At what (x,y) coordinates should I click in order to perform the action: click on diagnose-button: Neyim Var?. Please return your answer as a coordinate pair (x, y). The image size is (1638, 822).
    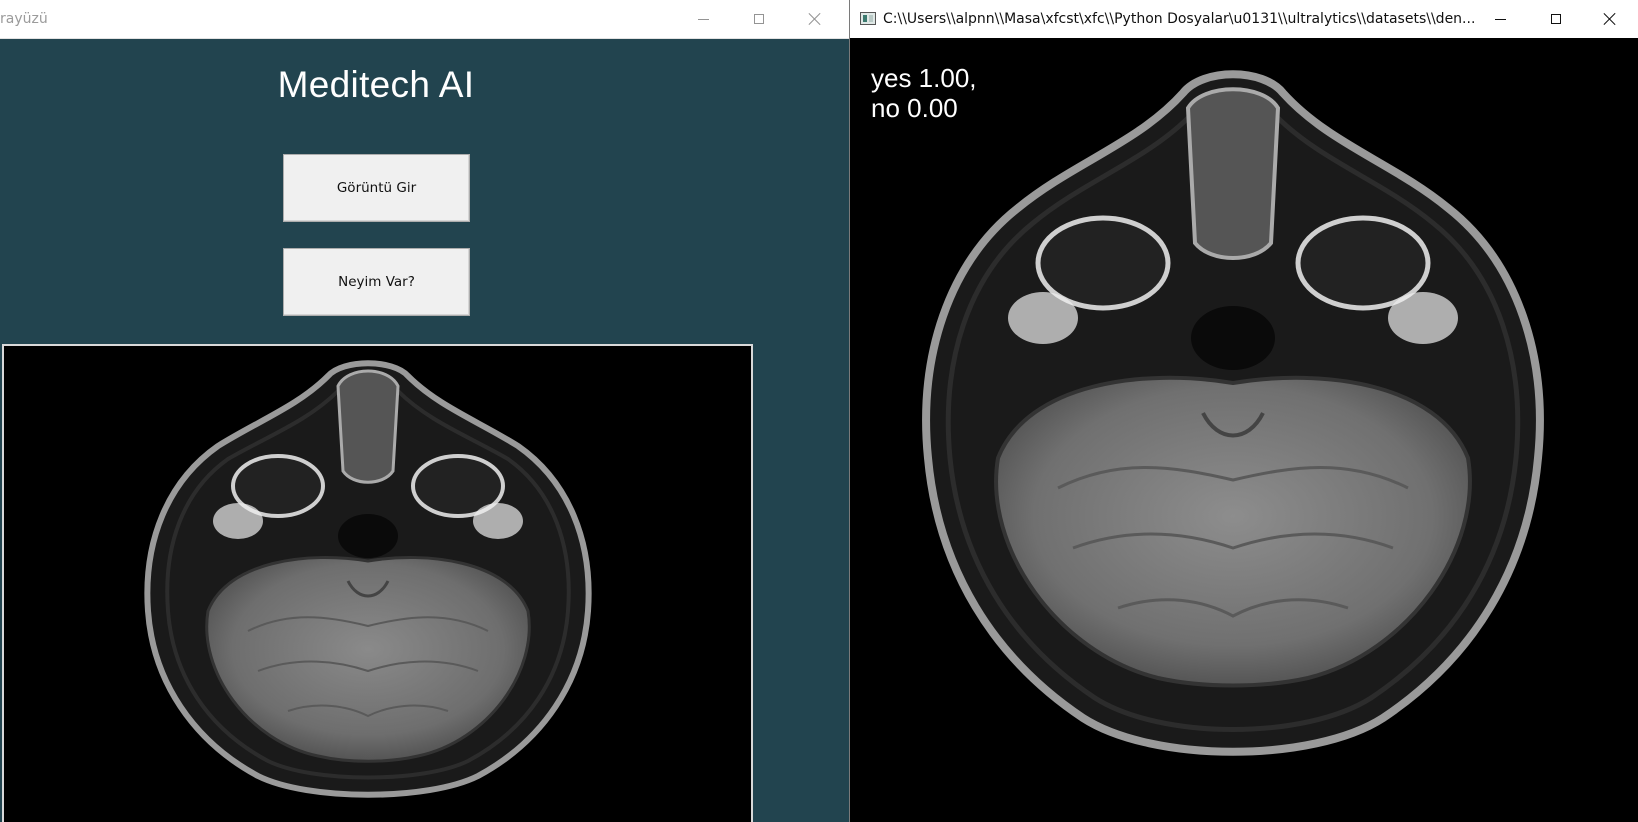
    Looking at the image, I should click on (376, 282).